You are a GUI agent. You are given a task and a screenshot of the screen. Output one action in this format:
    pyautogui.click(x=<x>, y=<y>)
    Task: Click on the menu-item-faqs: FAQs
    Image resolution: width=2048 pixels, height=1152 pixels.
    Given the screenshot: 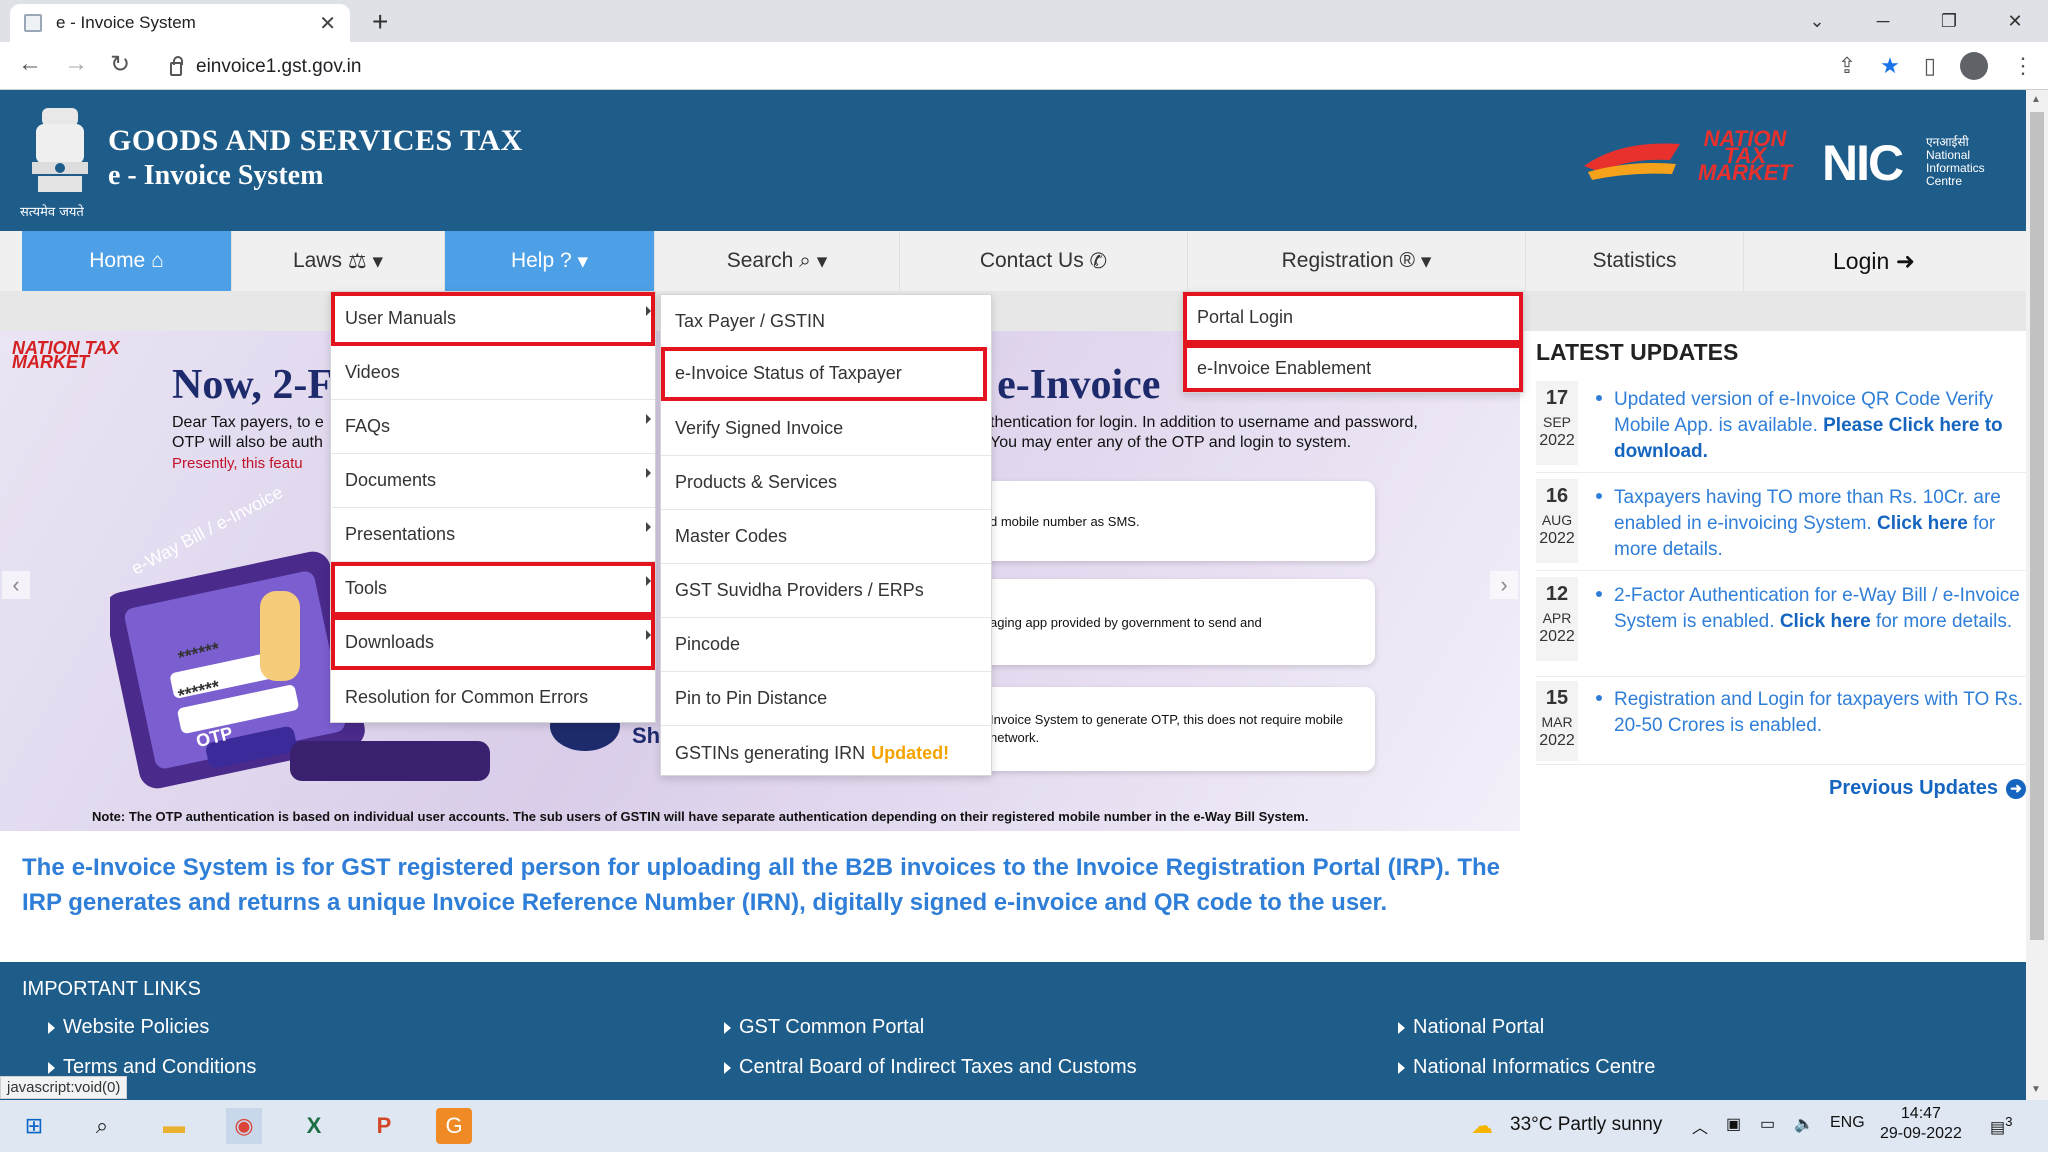 What is the action you would take?
    pyautogui.click(x=493, y=427)
    